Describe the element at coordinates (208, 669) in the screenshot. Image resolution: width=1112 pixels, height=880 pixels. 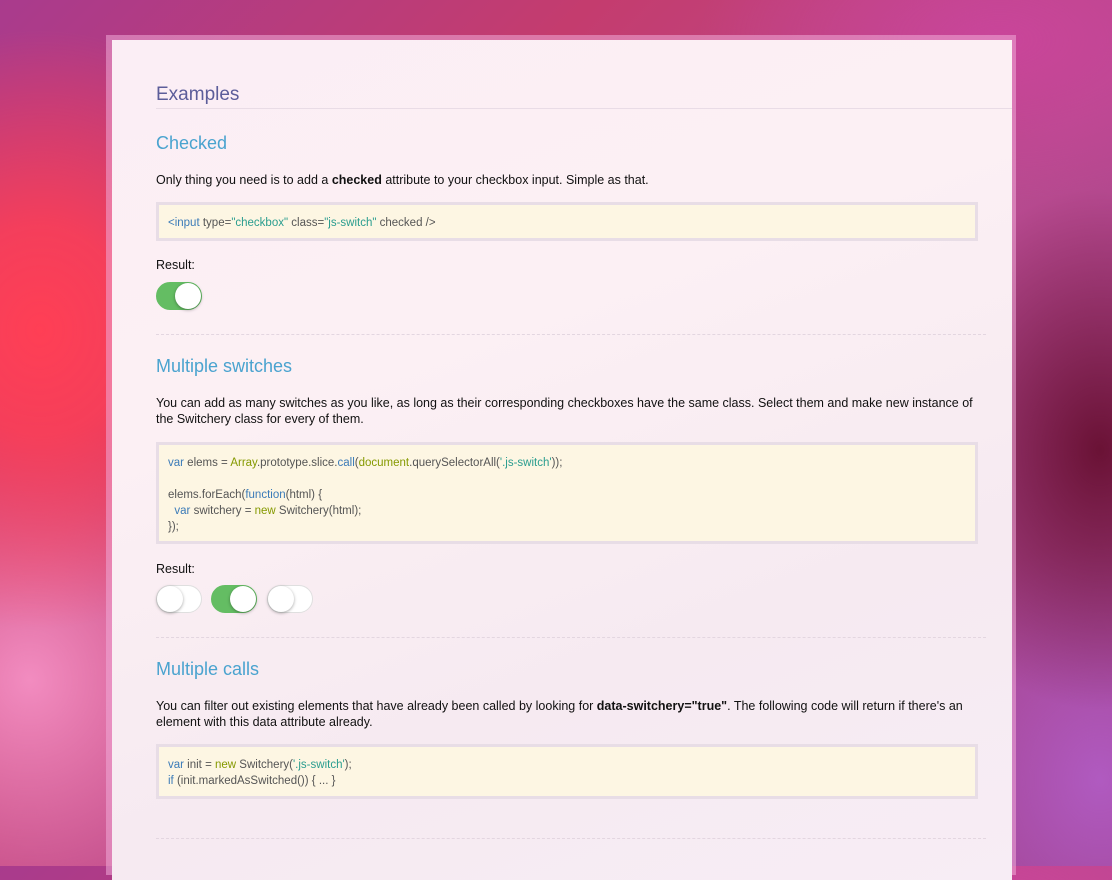
I see `section-title-multiple-calls: Multiple calls` at that location.